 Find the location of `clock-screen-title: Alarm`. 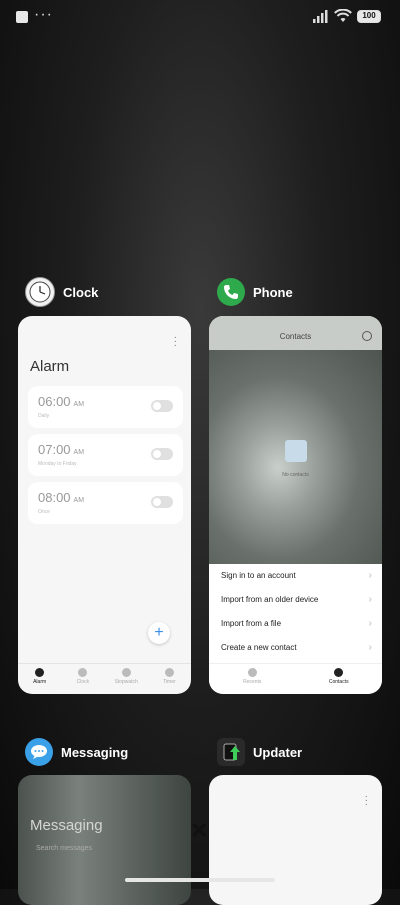

clock-screen-title: Alarm is located at coordinates (50, 366).